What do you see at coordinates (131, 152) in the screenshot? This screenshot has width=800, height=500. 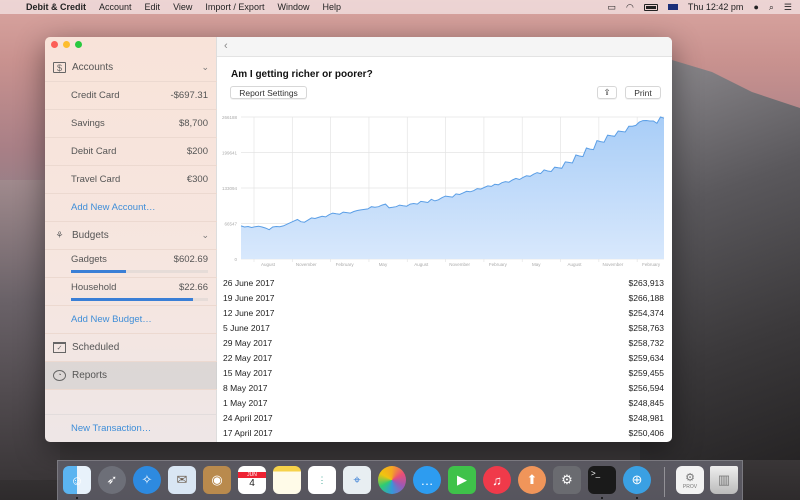 I see `account-row: Debit Card $200` at bounding box center [131, 152].